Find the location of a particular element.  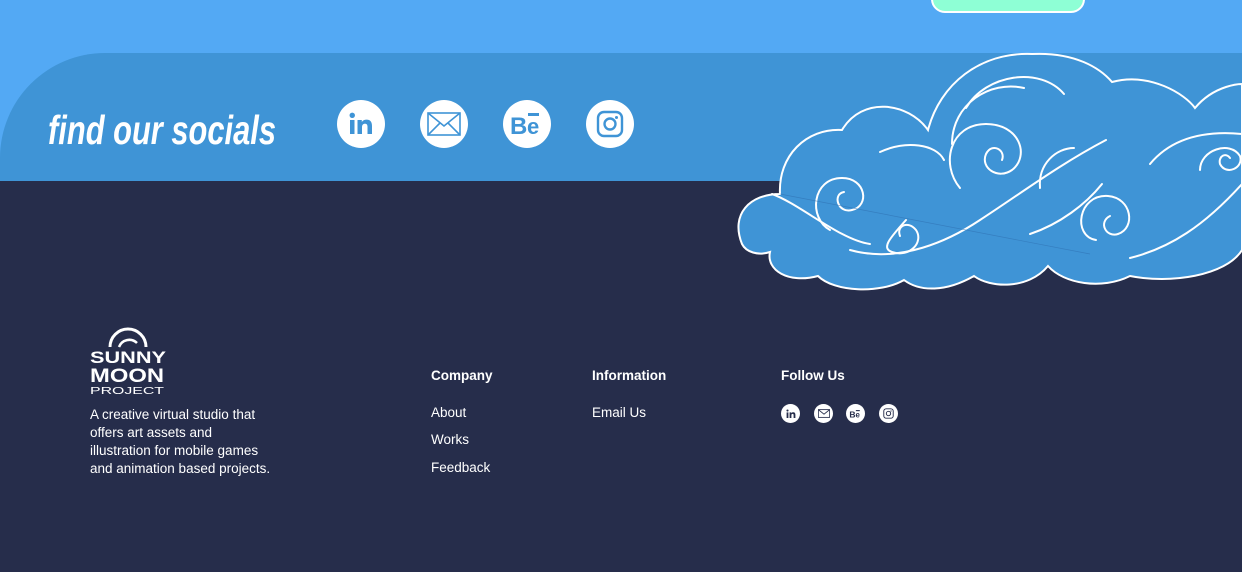

sunny-moon-logo: SUNNY MOON PROJECT is located at coordinates (128, 362).